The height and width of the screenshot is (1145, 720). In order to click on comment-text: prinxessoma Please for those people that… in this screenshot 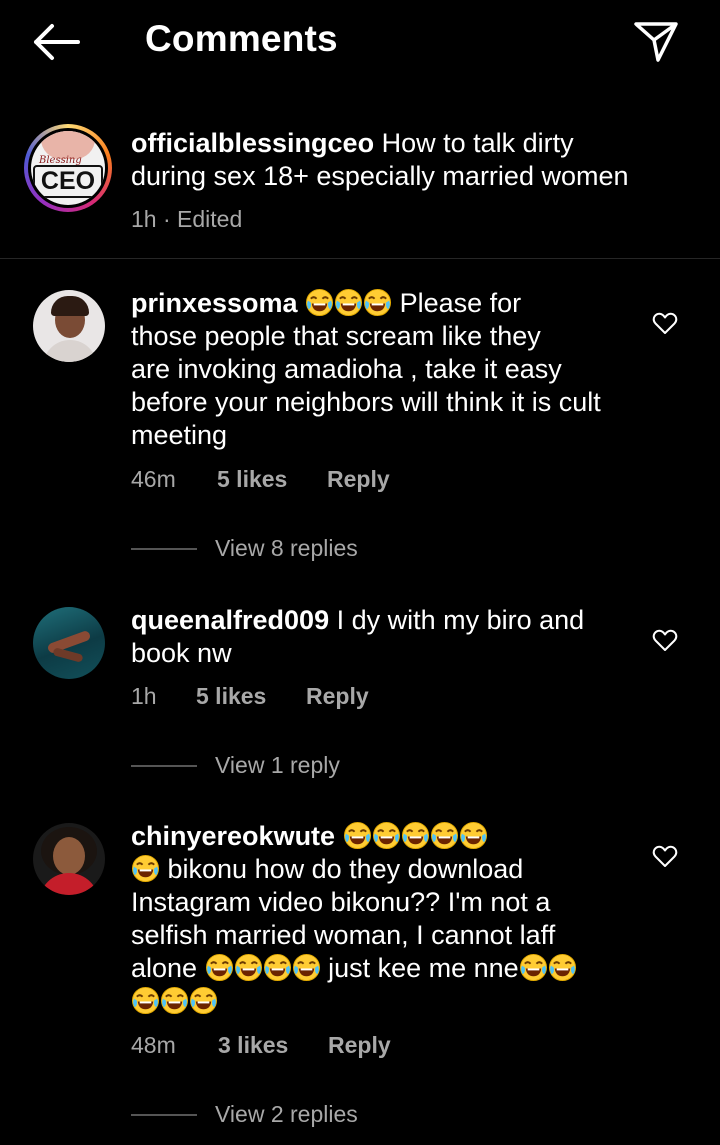, I will do `click(366, 369)`.